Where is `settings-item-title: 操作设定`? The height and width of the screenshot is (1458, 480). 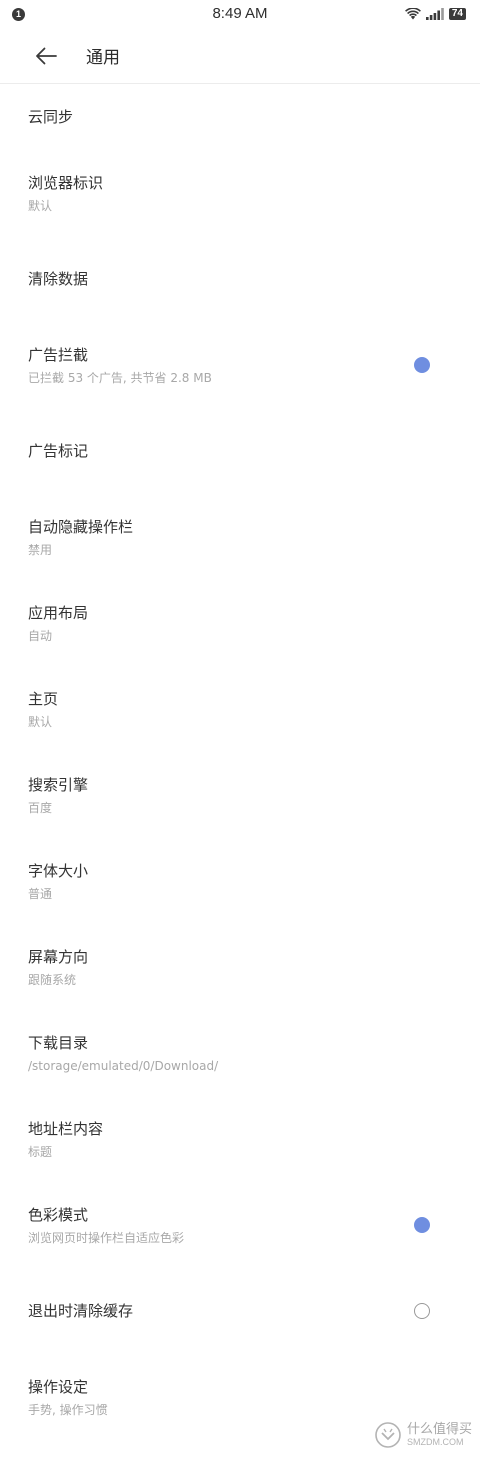
settings-item-title: 操作设定 is located at coordinates (58, 1386).